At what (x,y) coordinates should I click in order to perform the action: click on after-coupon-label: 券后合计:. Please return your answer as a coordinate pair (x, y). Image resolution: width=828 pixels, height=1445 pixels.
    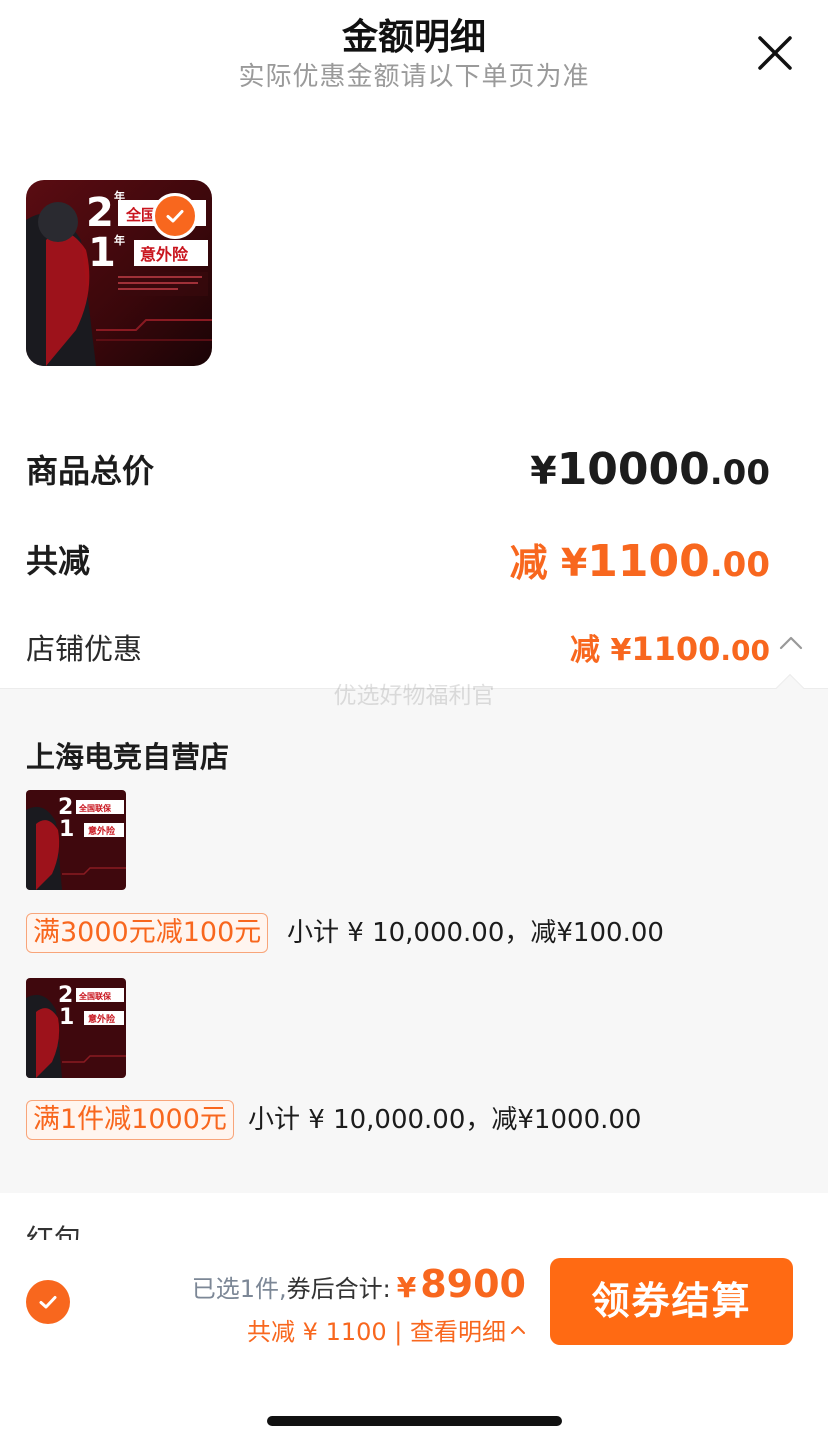
    Looking at the image, I should click on (338, 1289).